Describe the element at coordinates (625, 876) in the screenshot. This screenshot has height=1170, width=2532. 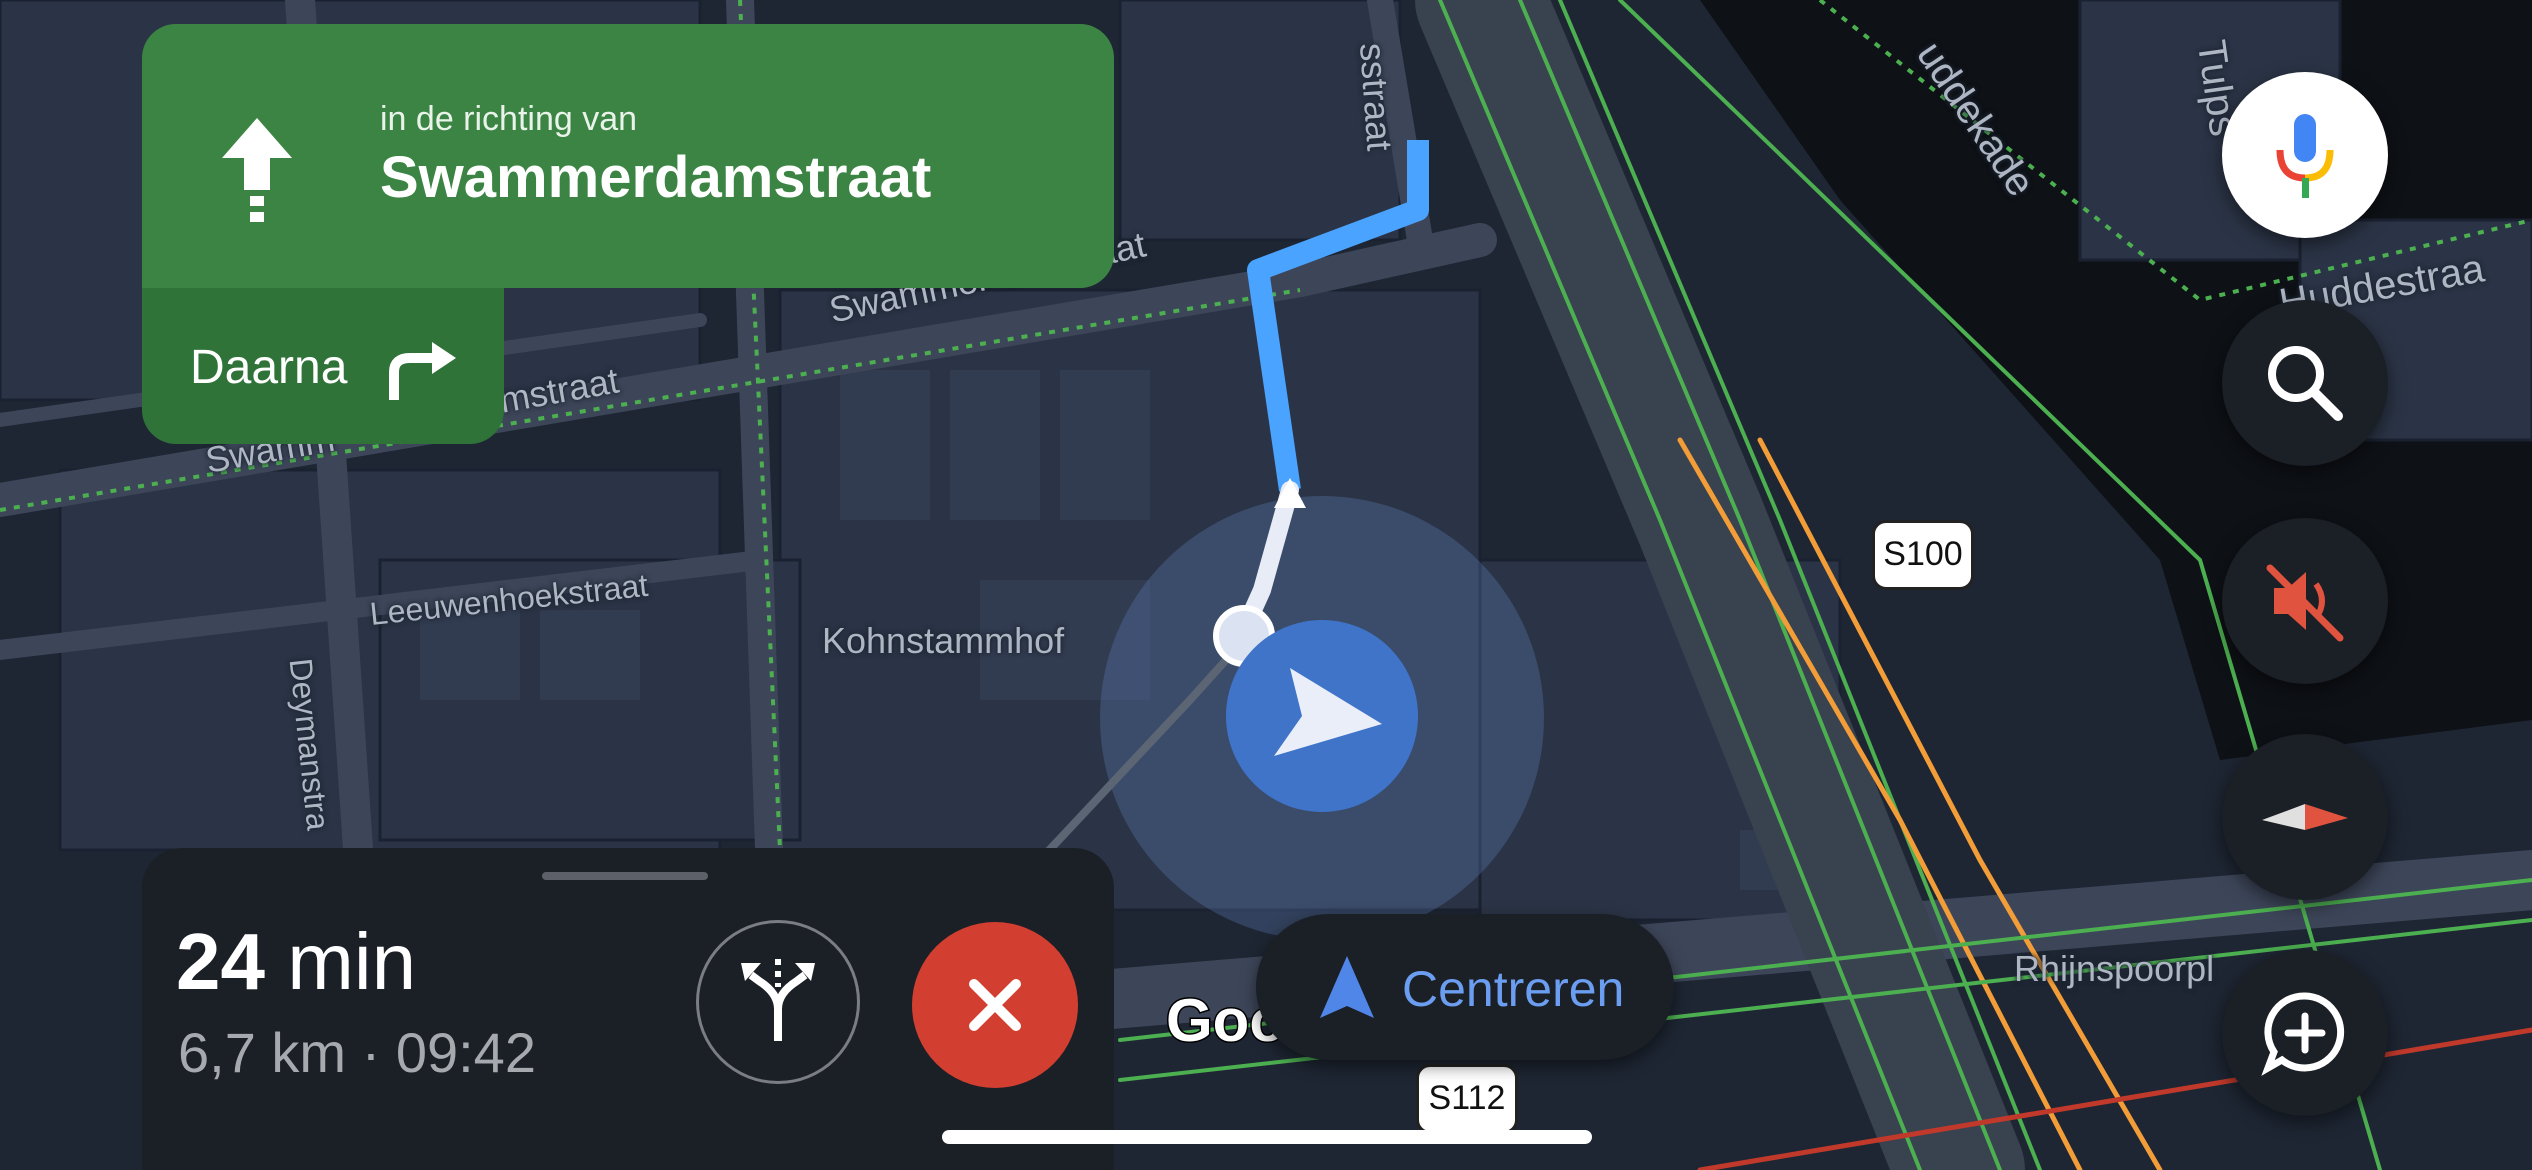
I see `drag-handle` at that location.